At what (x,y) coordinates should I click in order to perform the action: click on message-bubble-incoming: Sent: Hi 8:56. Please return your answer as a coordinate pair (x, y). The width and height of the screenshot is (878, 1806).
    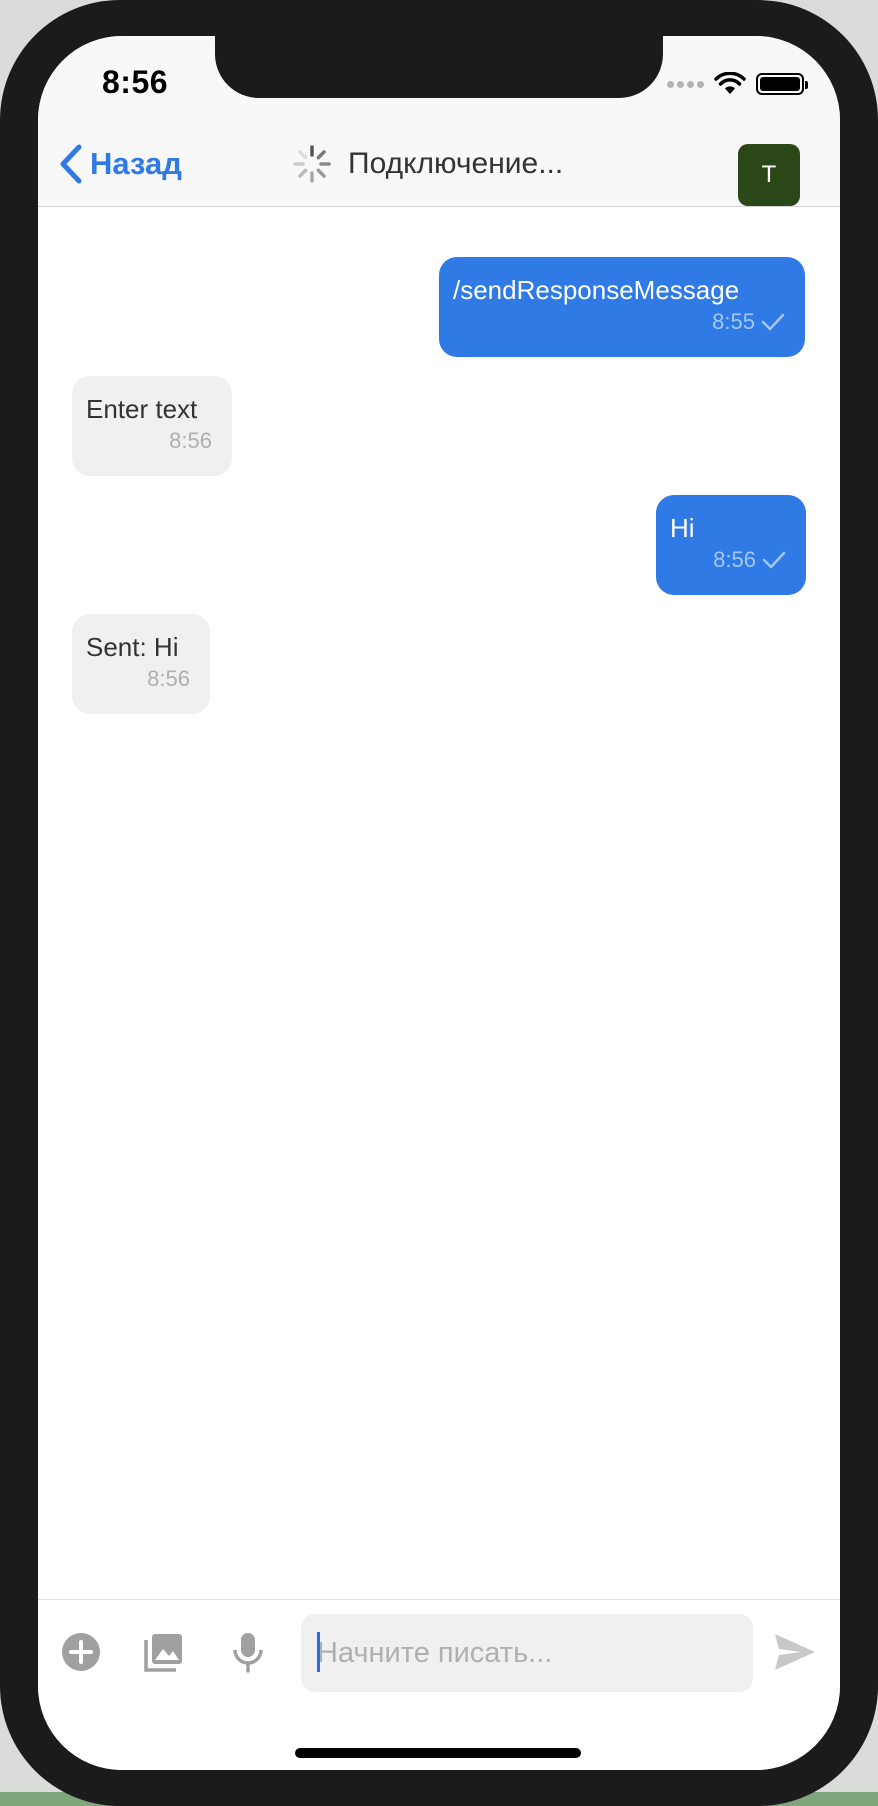
    Looking at the image, I should click on (141, 664).